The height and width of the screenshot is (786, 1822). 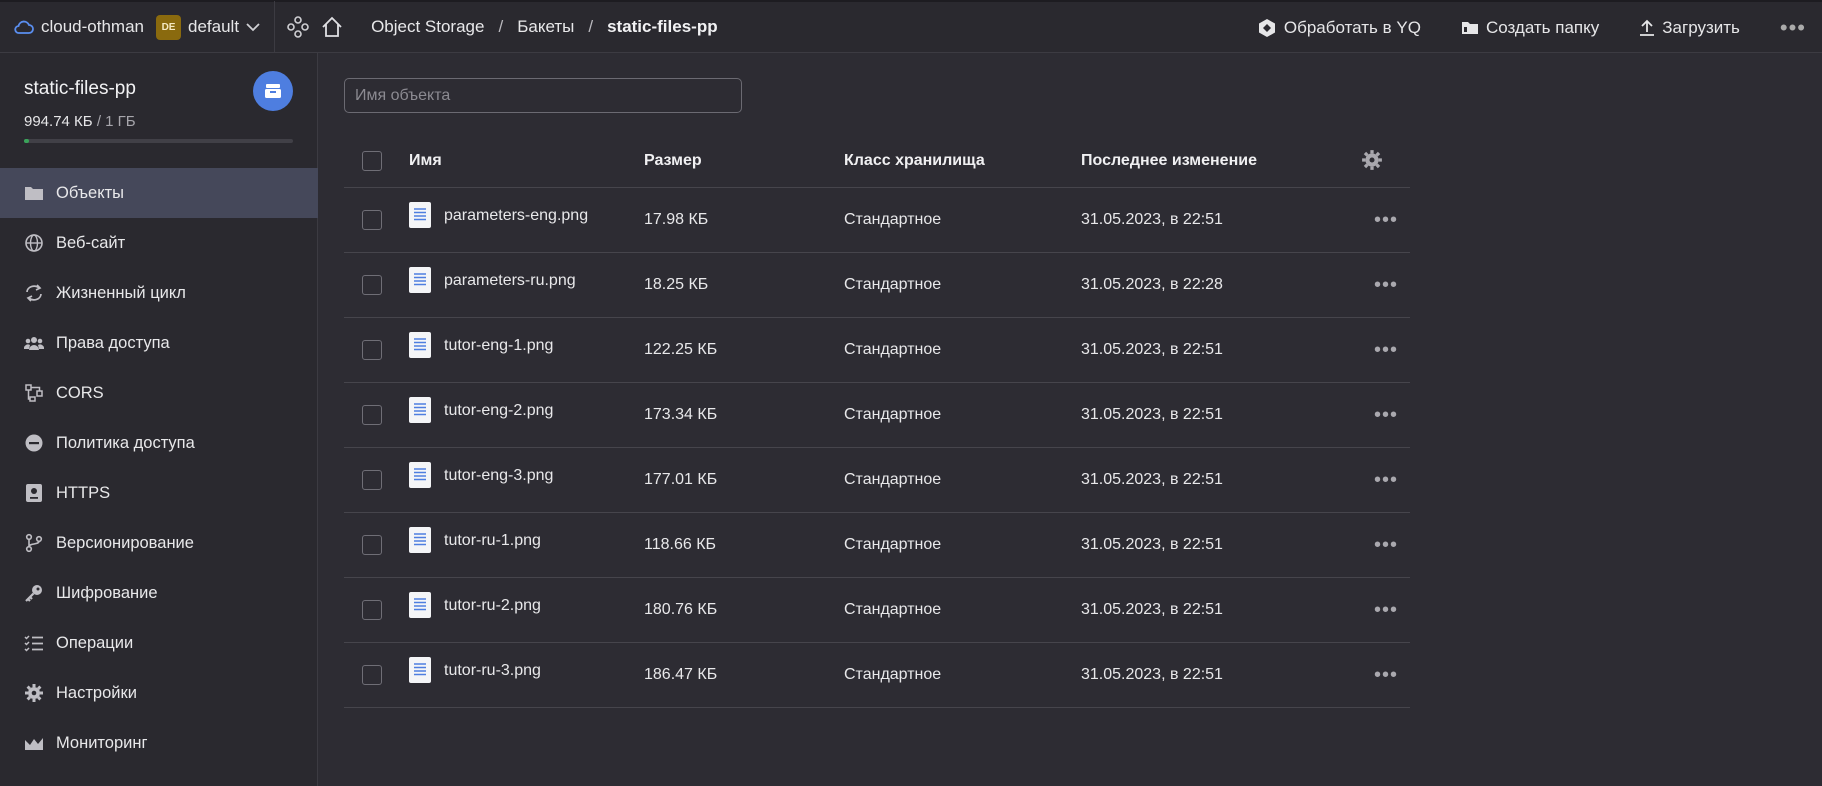 What do you see at coordinates (273, 91) in the screenshot?
I see `bucket-icon` at bounding box center [273, 91].